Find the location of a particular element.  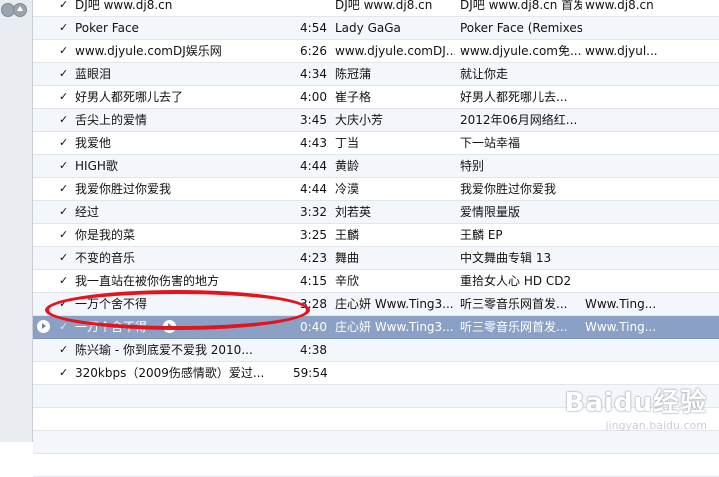

song-artist: 崔子格 is located at coordinates (353, 97).